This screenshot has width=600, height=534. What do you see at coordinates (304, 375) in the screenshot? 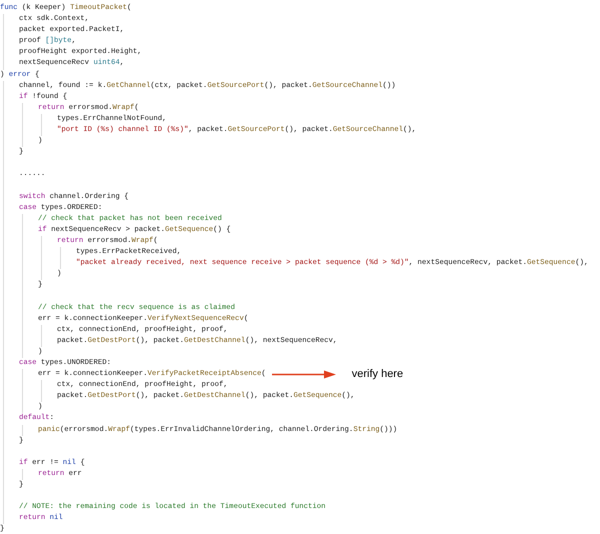
I see `arrow-icon` at bounding box center [304, 375].